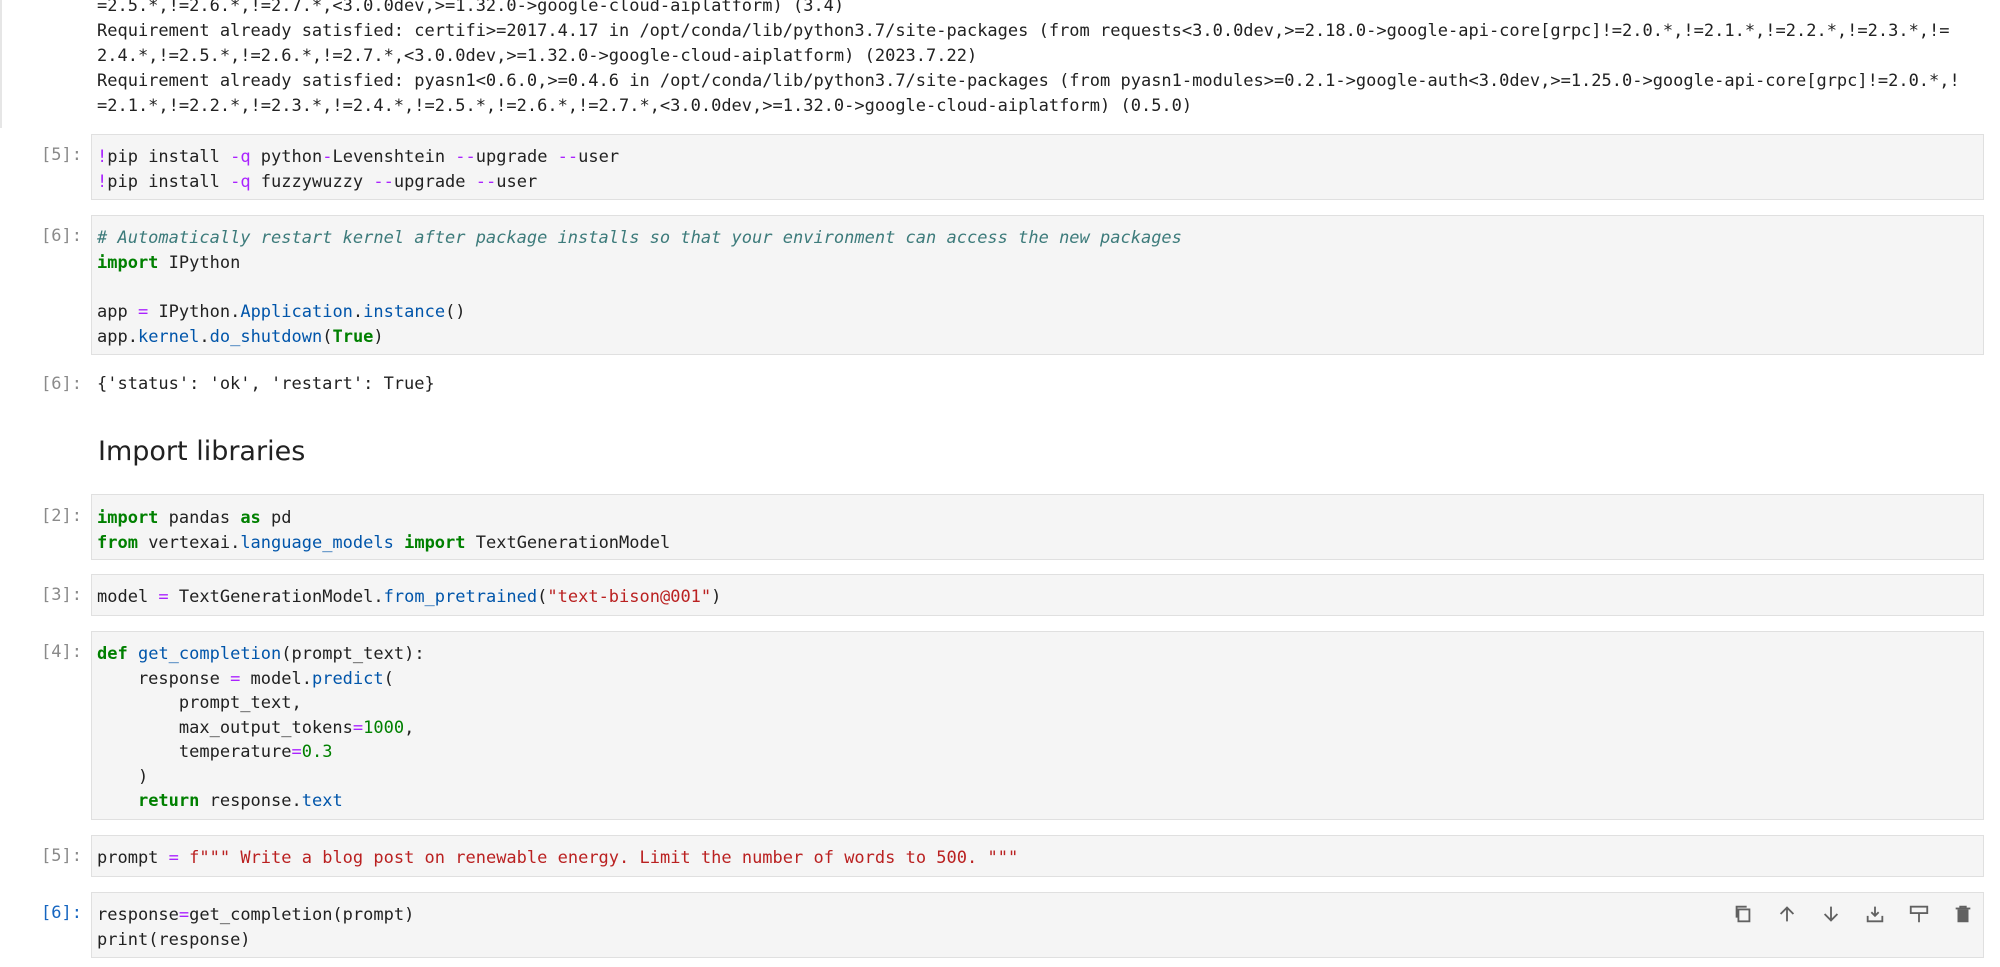 This screenshot has height=967, width=2000. I want to click on move-up-icon, so click(1787, 914).